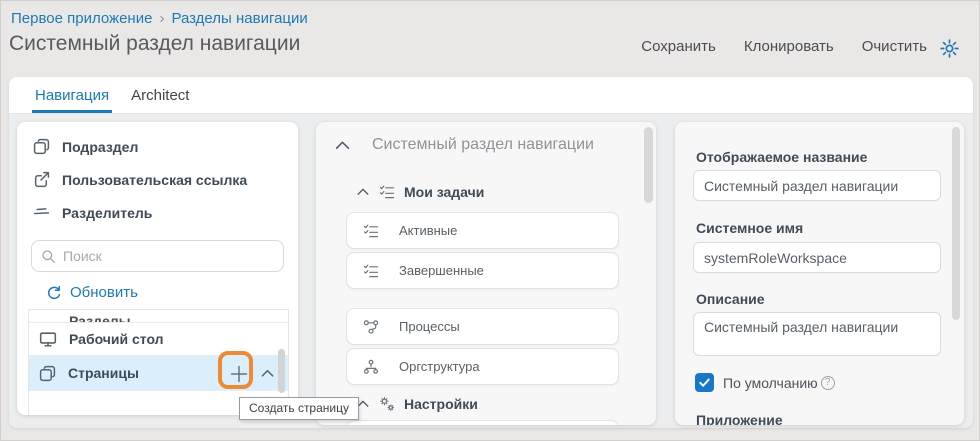 Image resolution: width=980 pixels, height=441 pixels. What do you see at coordinates (342, 145) in the screenshot?
I see `collapse-section-icon` at bounding box center [342, 145].